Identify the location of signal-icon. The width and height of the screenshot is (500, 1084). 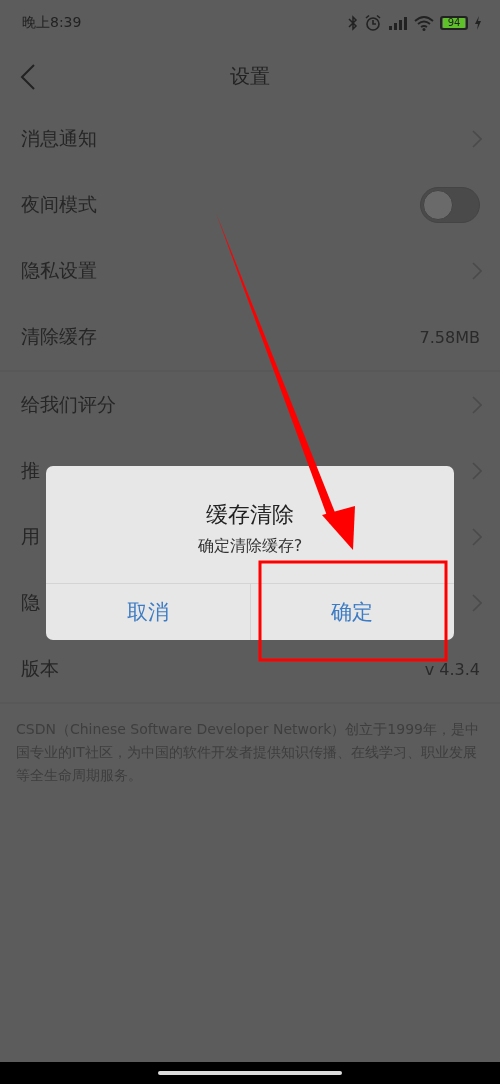
(398, 23).